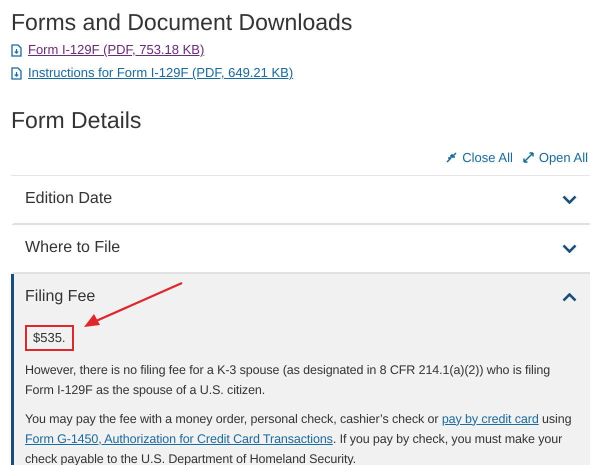  What do you see at coordinates (302, 199) in the screenshot?
I see `accordion-header: Edition Date` at bounding box center [302, 199].